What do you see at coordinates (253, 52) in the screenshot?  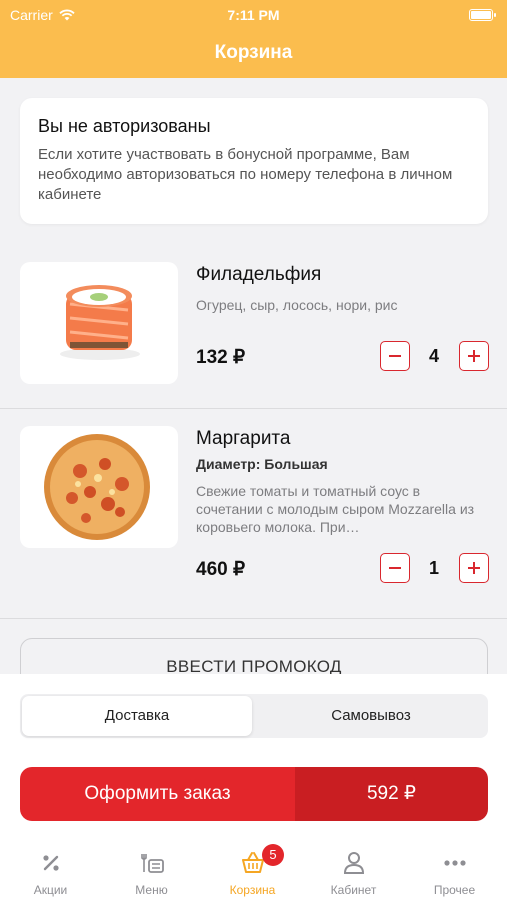 I see `page-title: Корзина` at bounding box center [253, 52].